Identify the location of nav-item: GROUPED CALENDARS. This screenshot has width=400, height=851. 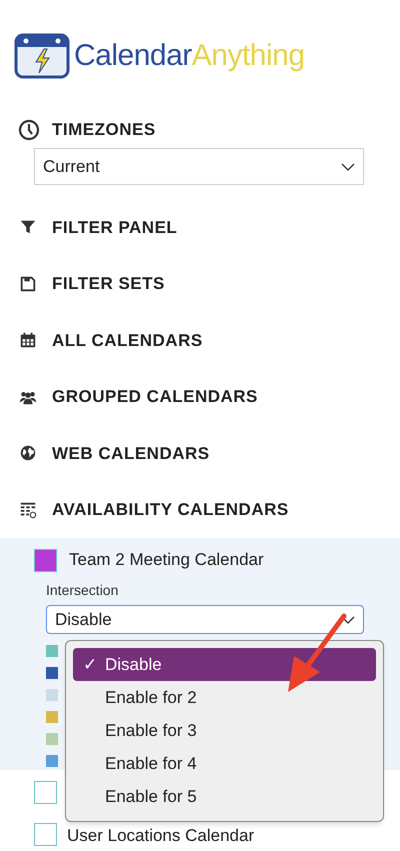
(155, 397).